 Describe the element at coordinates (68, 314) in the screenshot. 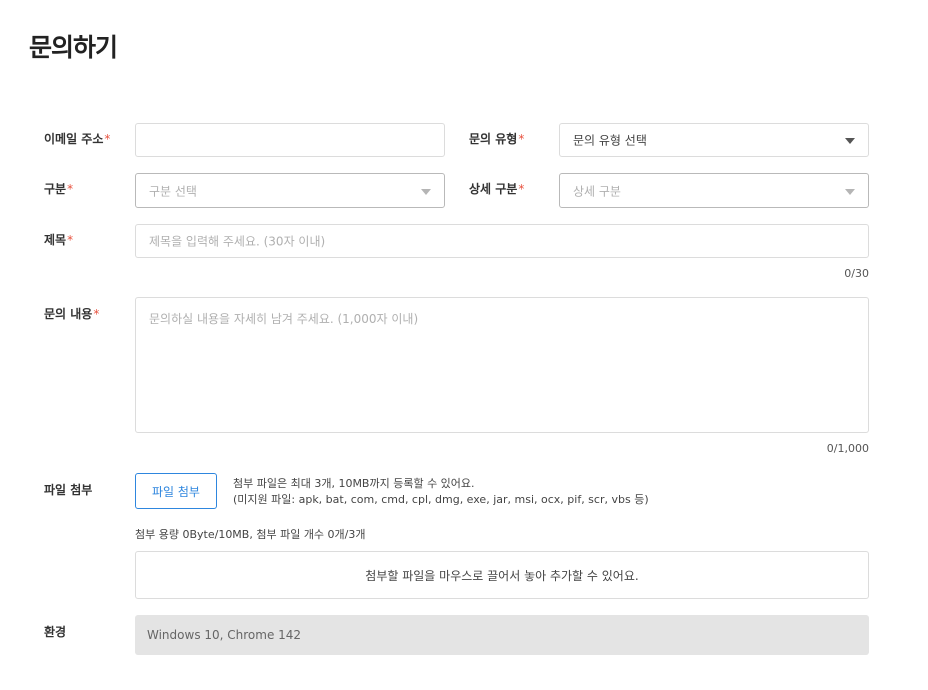

I see `content-label-text: 문의 내용` at that location.